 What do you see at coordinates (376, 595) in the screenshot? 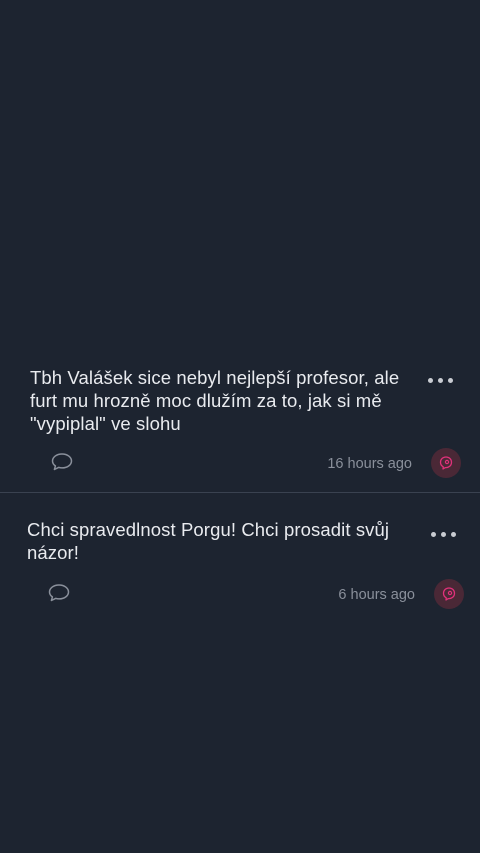
I see `post-timestamp: 6 hours ago` at bounding box center [376, 595].